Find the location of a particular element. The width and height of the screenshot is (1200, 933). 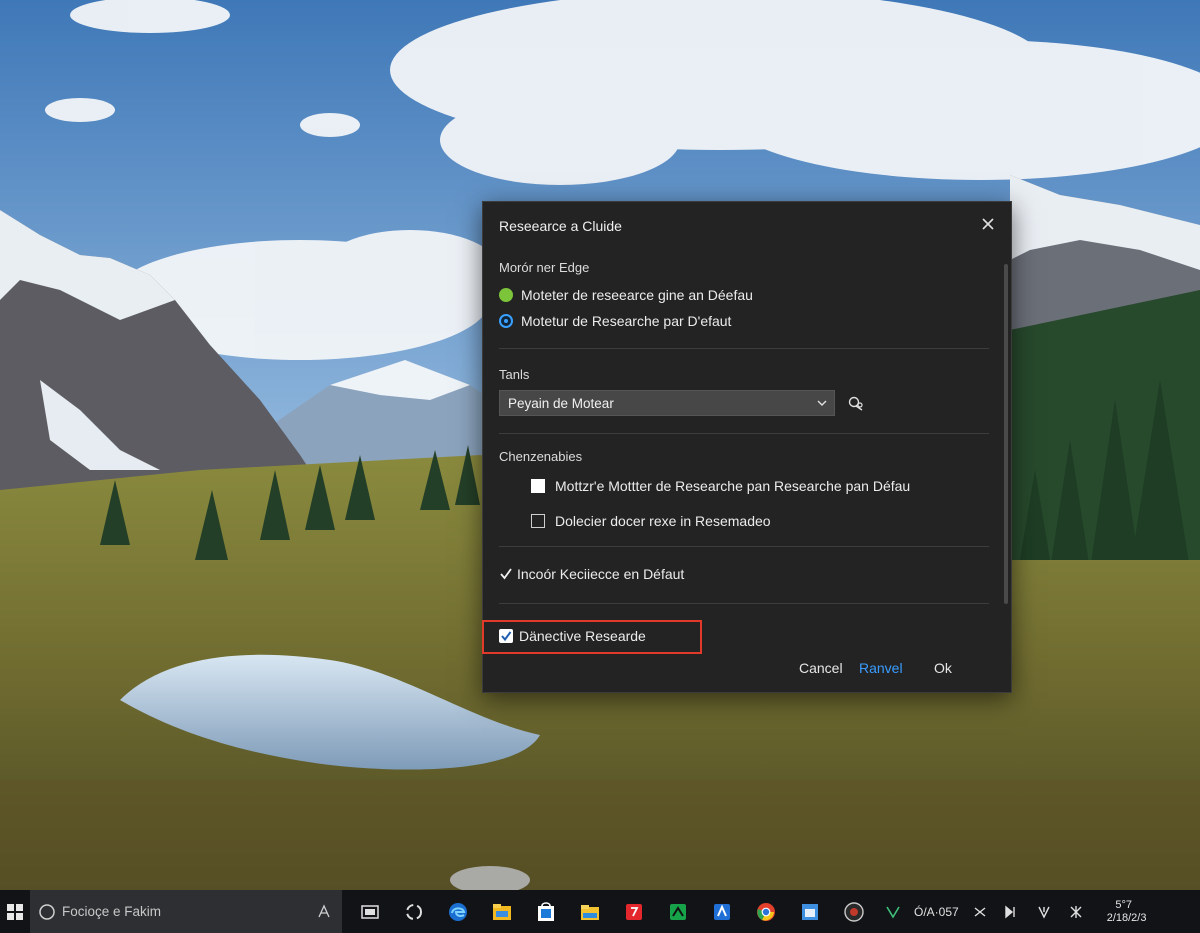

search-engine-select: Peyain de Motear is located at coordinates (667, 403).